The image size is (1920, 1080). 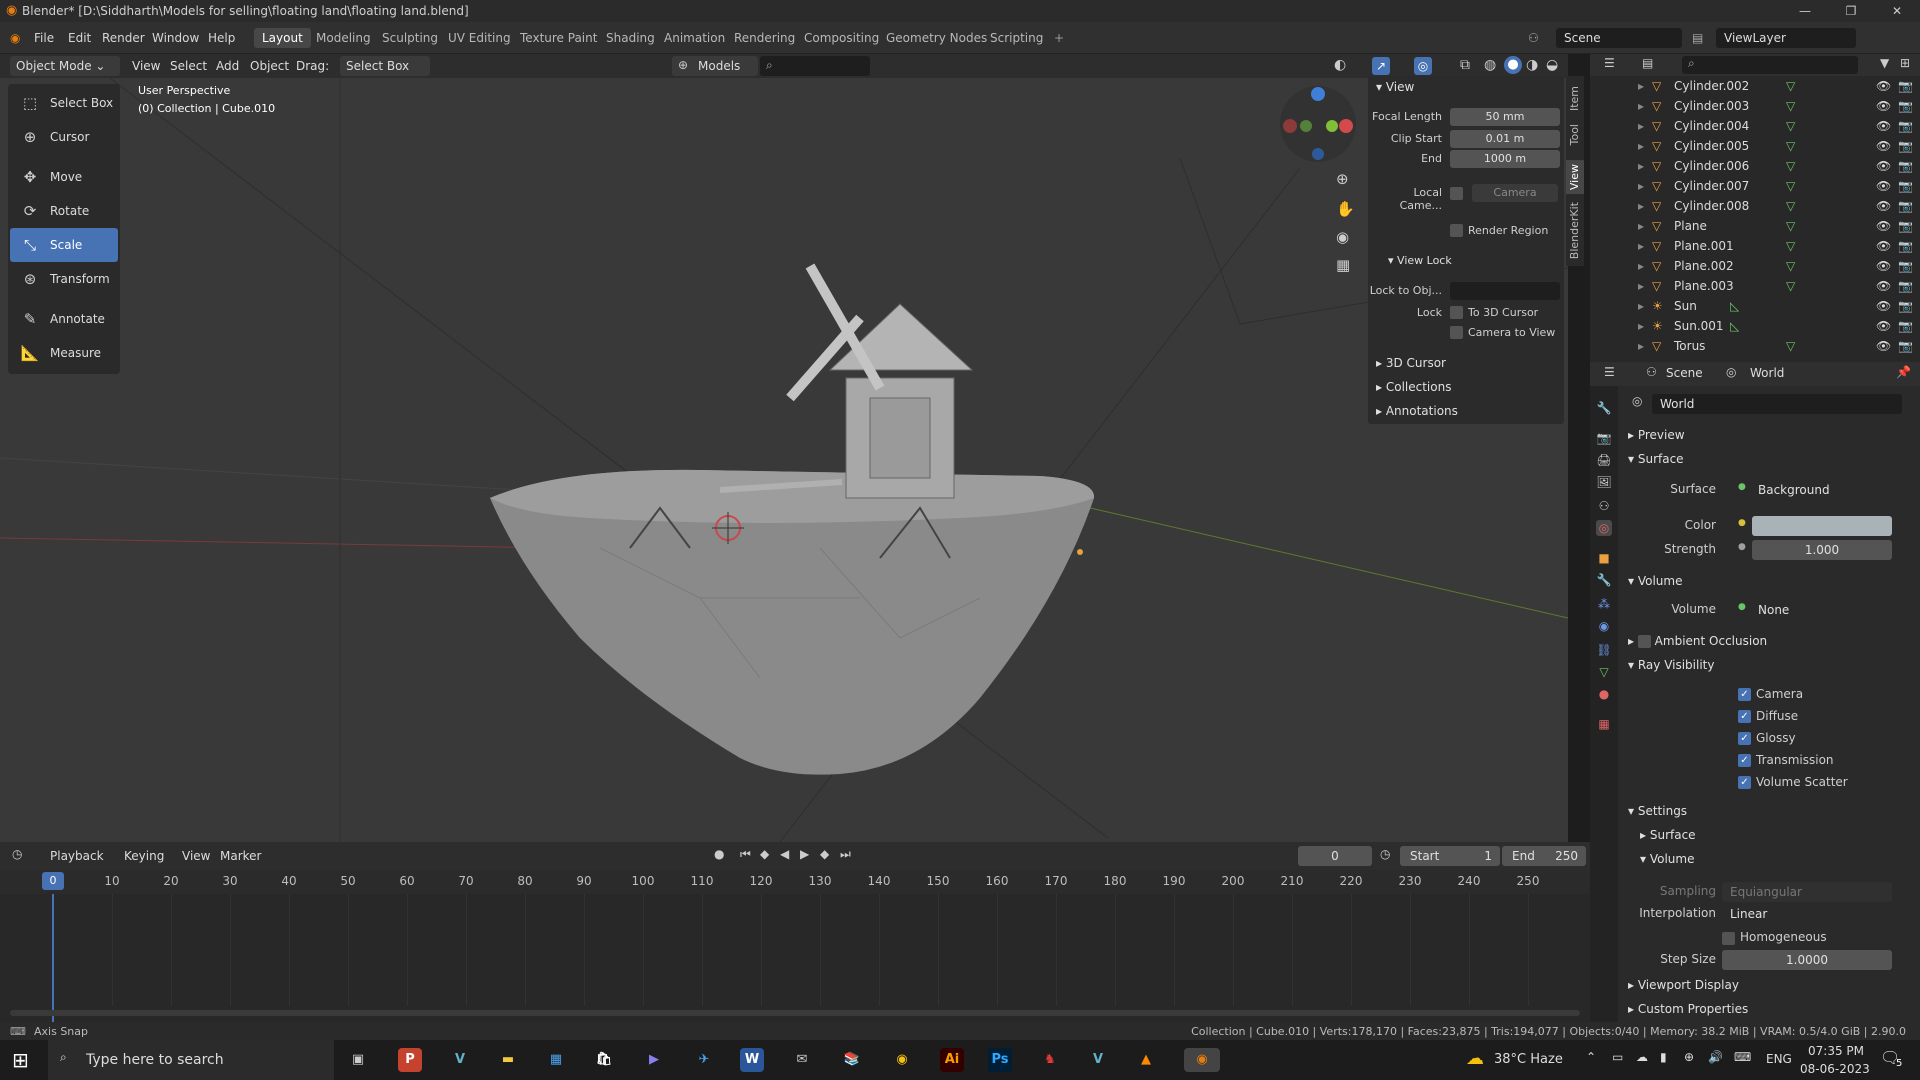 What do you see at coordinates (1098, 1060) in the screenshot?
I see `vectorize-icon-2: V` at bounding box center [1098, 1060].